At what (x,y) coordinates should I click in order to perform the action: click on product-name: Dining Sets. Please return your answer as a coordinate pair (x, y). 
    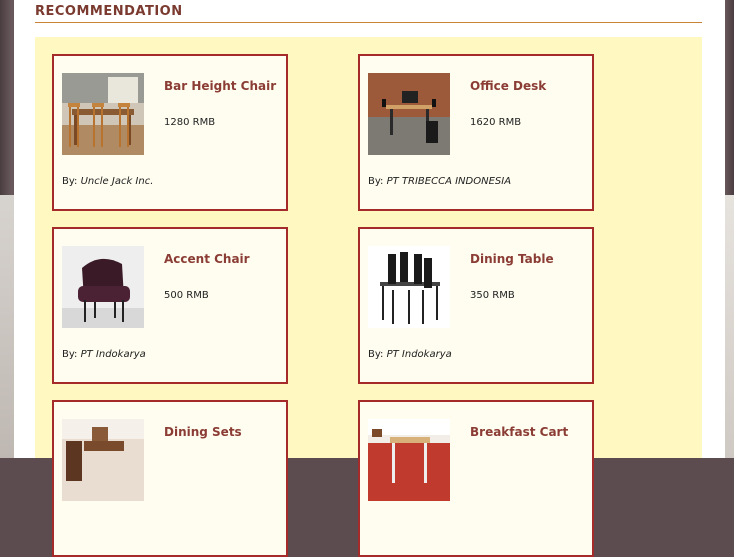
    Looking at the image, I should click on (203, 432).